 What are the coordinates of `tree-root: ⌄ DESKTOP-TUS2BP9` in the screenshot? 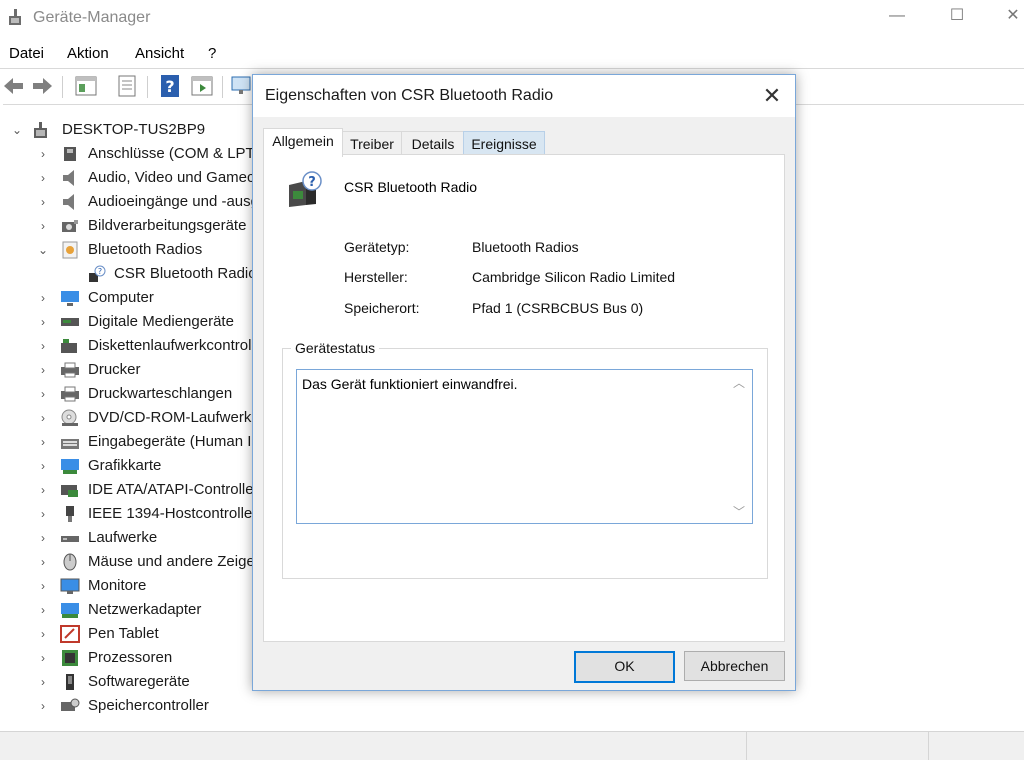 It's located at (133, 130).